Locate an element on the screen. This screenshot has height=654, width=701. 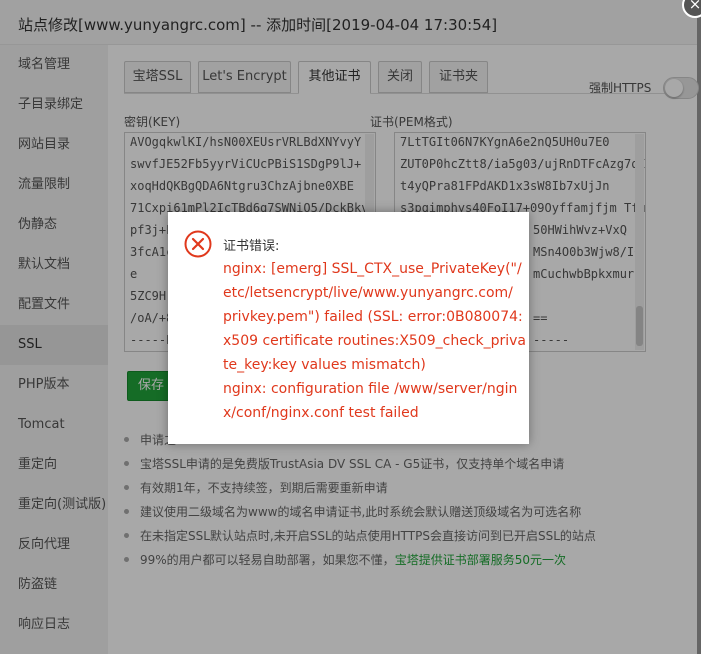
error-message-line: etc/letsencrypt/live/www.yunyangrc.com/ is located at coordinates (368, 293).